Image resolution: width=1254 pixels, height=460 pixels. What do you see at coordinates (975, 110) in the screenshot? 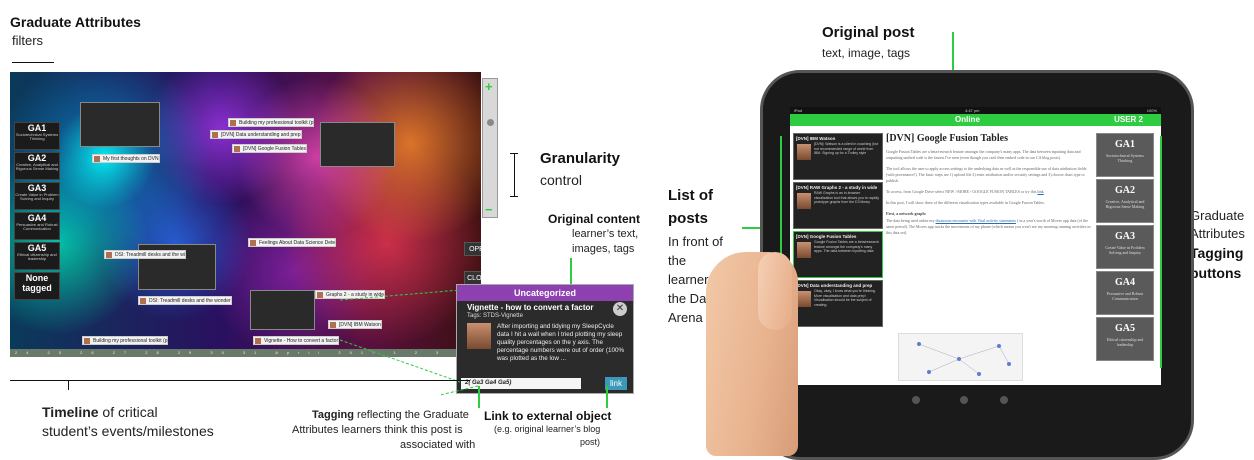
I see `status-bar: iPad 4:47 pm 100%` at bounding box center [975, 110].